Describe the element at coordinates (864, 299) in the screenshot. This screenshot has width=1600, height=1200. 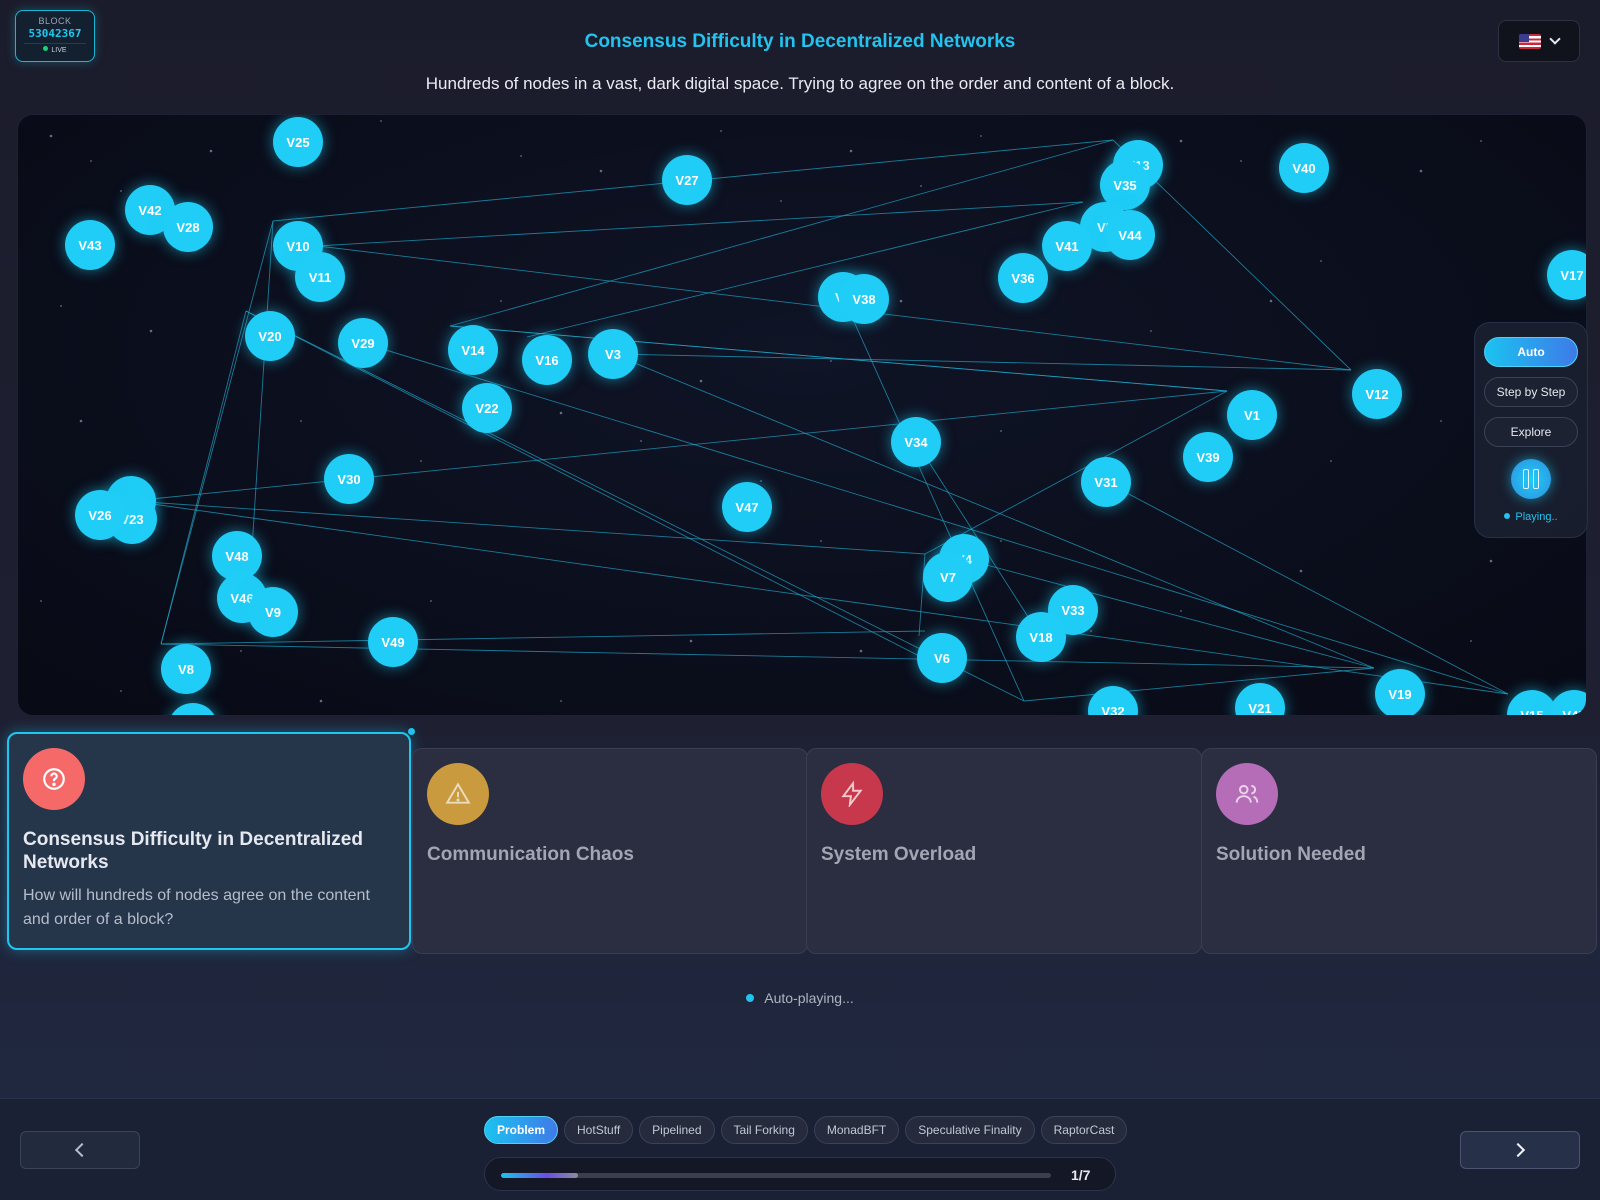
I see `validator-node: V38` at that location.